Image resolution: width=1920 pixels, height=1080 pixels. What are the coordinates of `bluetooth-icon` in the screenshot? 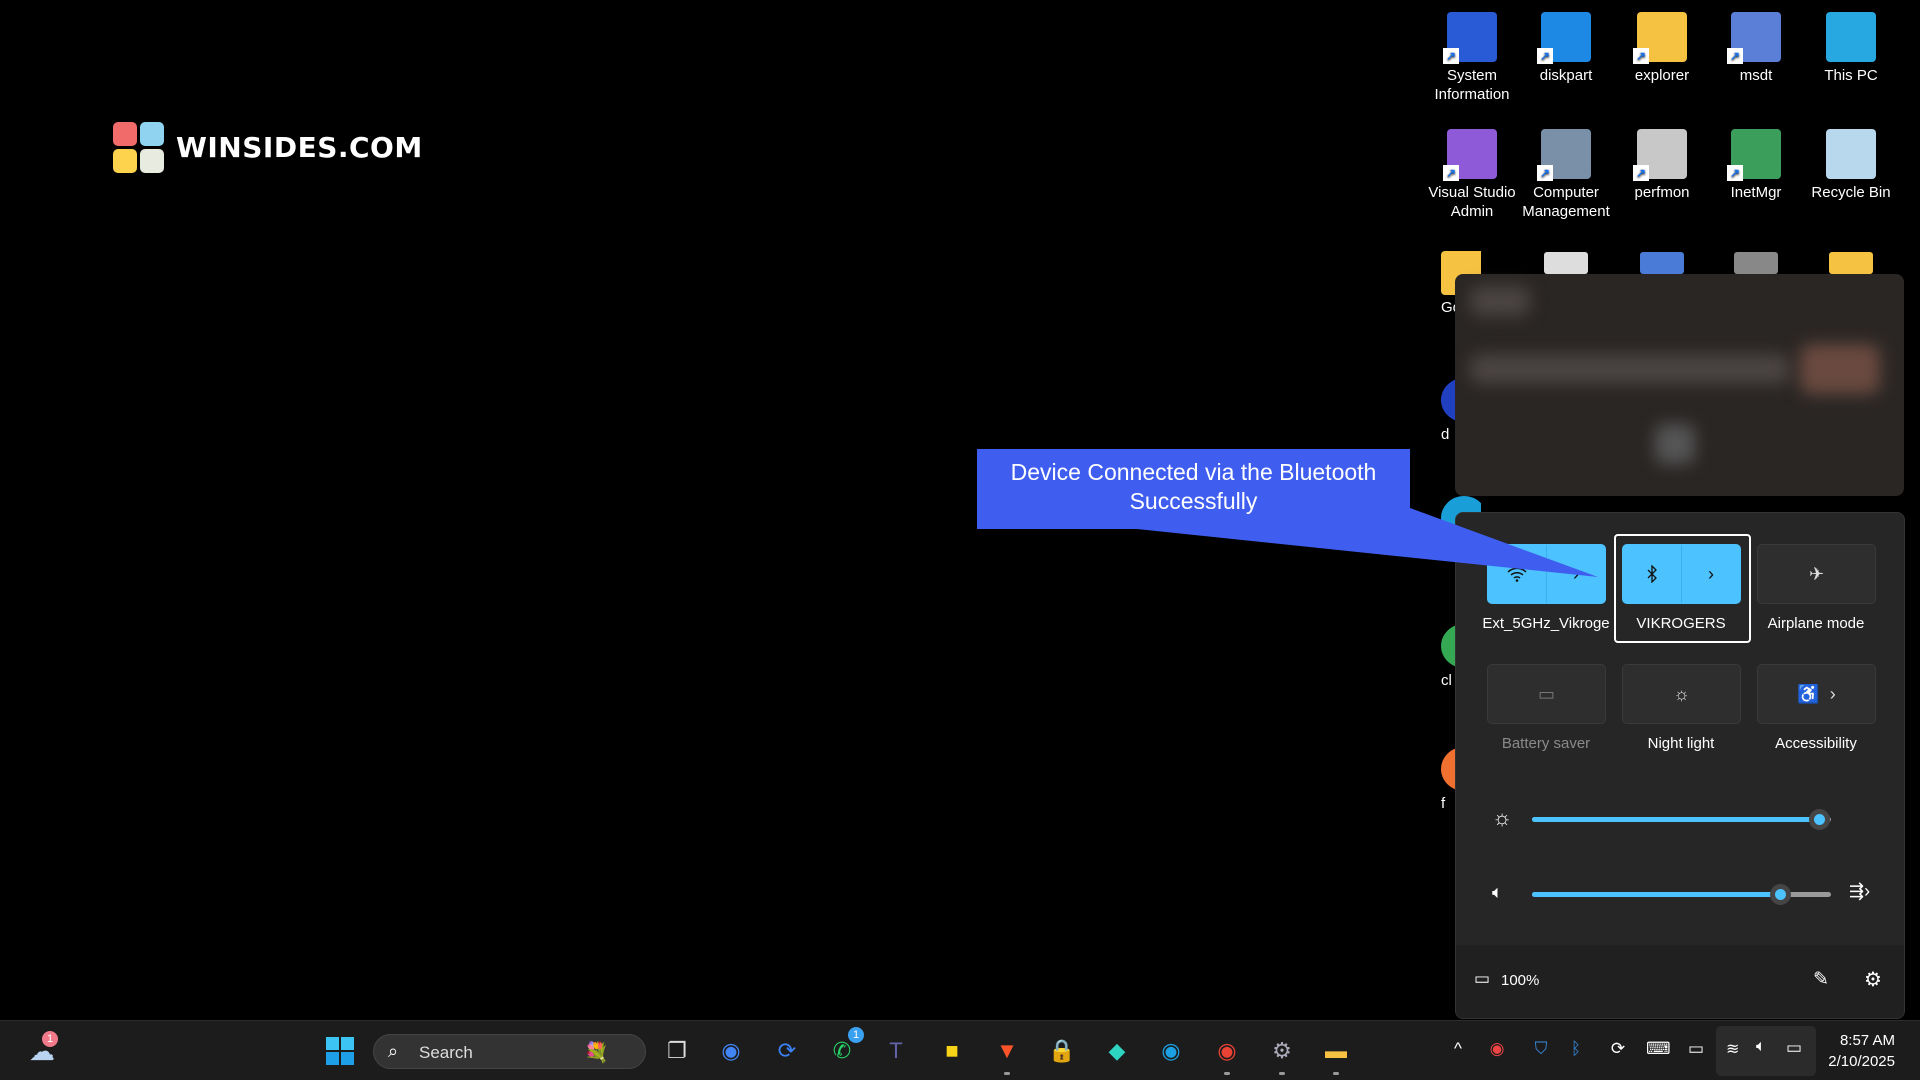 It's located at (1652, 574).